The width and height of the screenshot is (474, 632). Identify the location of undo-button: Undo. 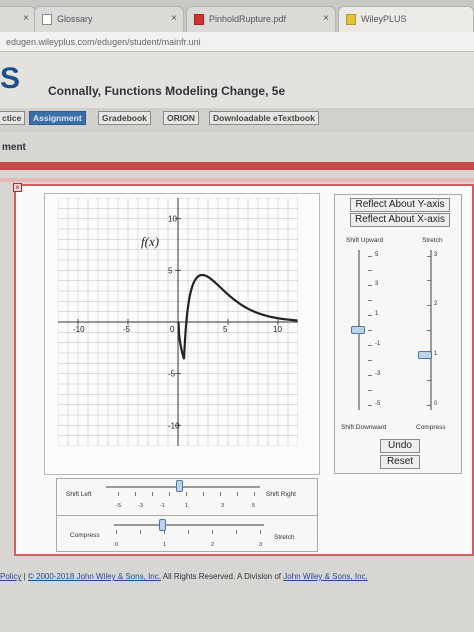
(400, 446).